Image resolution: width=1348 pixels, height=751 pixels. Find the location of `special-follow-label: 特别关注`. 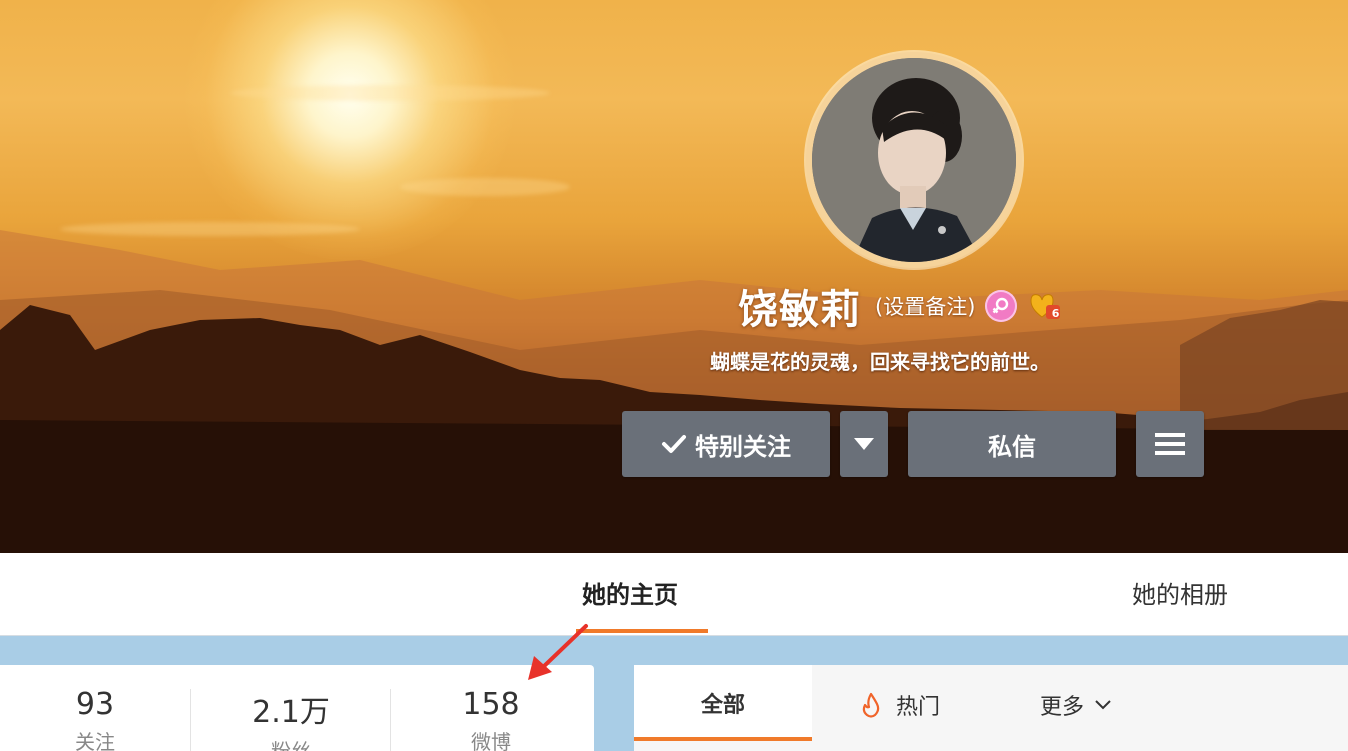

special-follow-label: 特别关注 is located at coordinates (743, 446).